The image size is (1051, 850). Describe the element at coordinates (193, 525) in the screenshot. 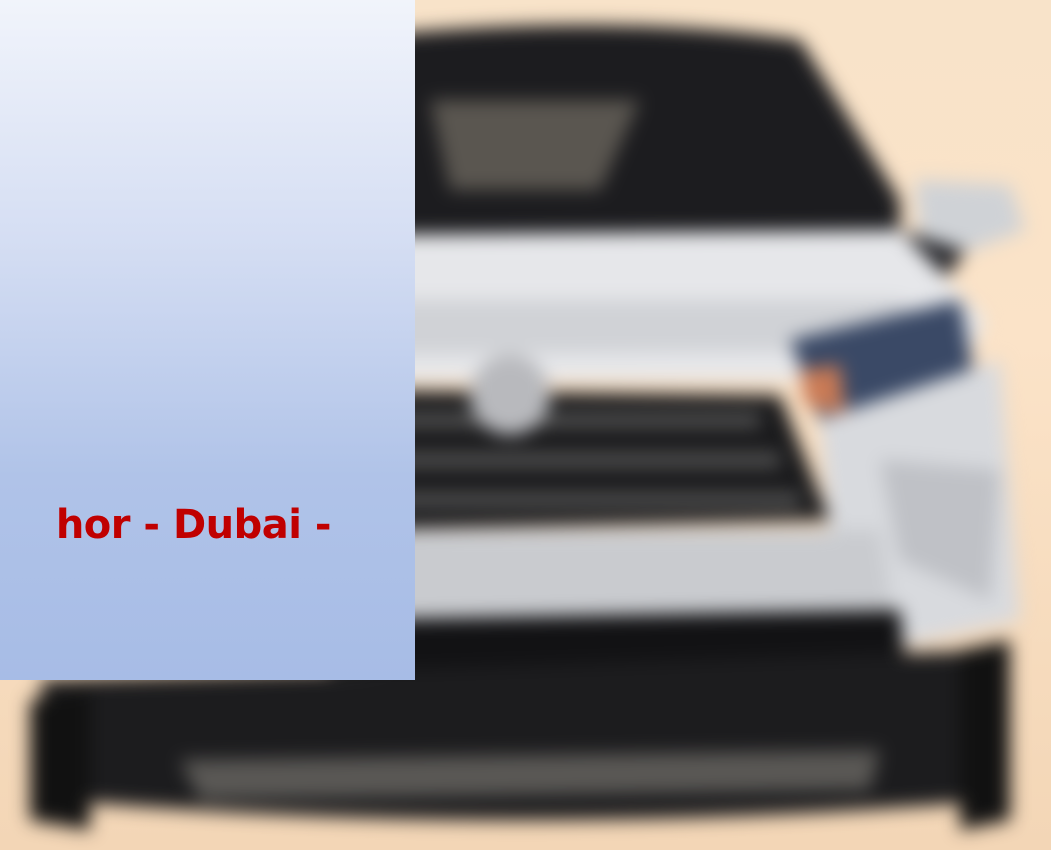

I see `panel-caption: hor - Dubai -` at that location.